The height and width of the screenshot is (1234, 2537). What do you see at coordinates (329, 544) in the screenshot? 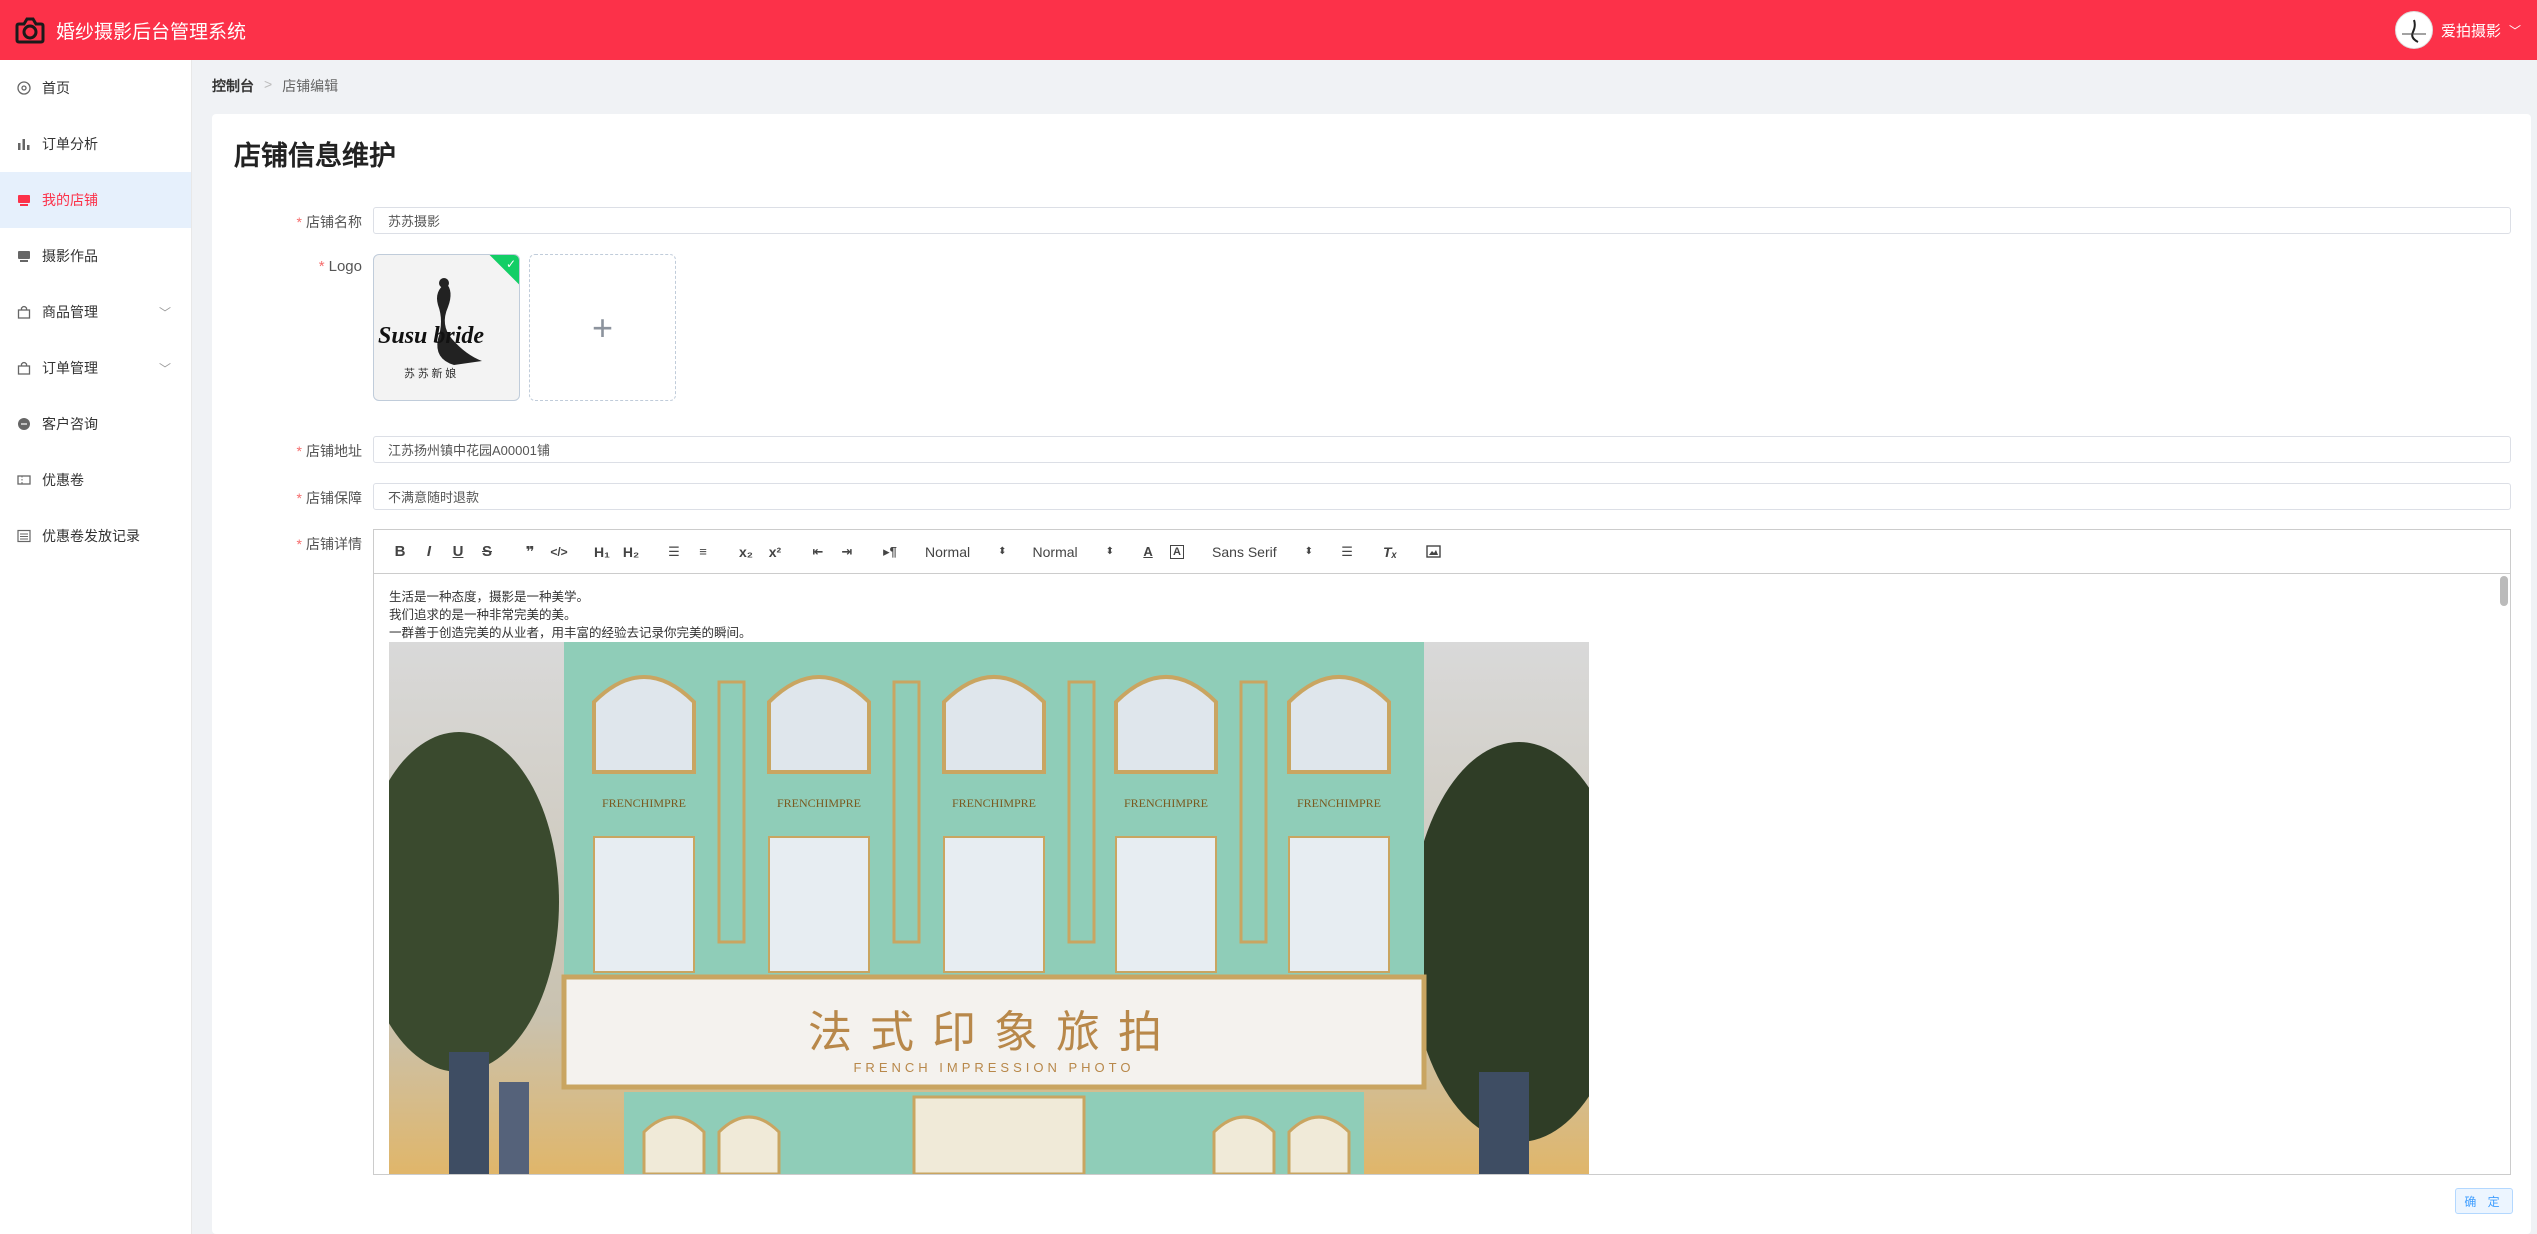
I see `shop-detail-label: * 店铺详情` at bounding box center [329, 544].